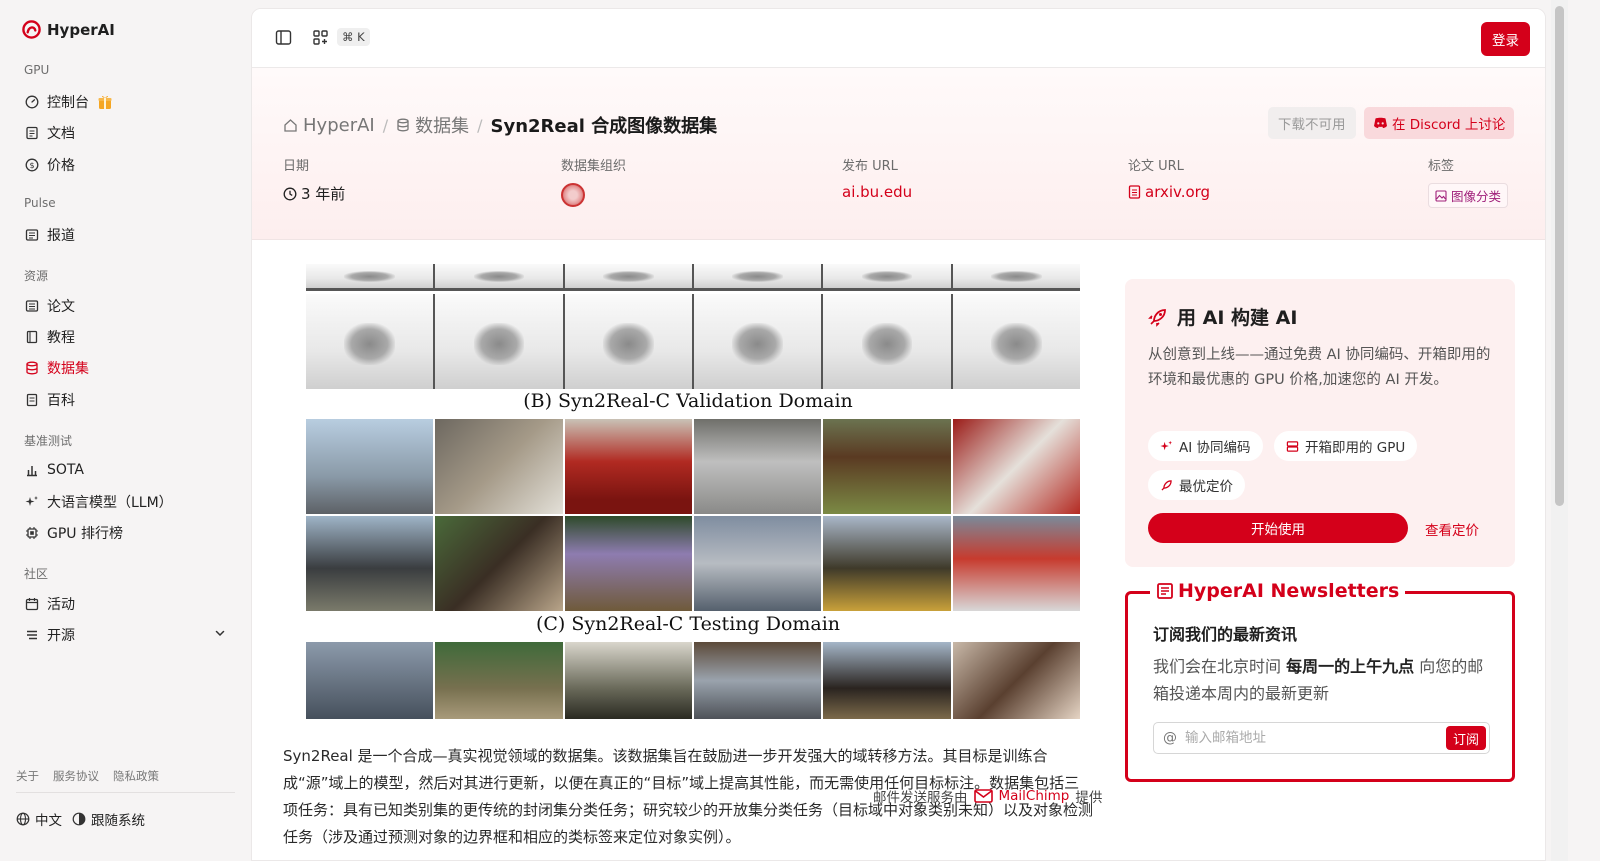 Image resolution: width=1600 pixels, height=861 pixels. Describe the element at coordinates (877, 192) in the screenshot. I see `publish-url-link: ai.bu.edu` at that location.